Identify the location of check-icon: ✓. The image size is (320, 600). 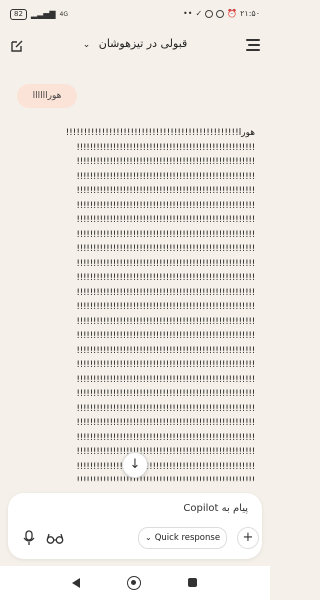
(199, 13).